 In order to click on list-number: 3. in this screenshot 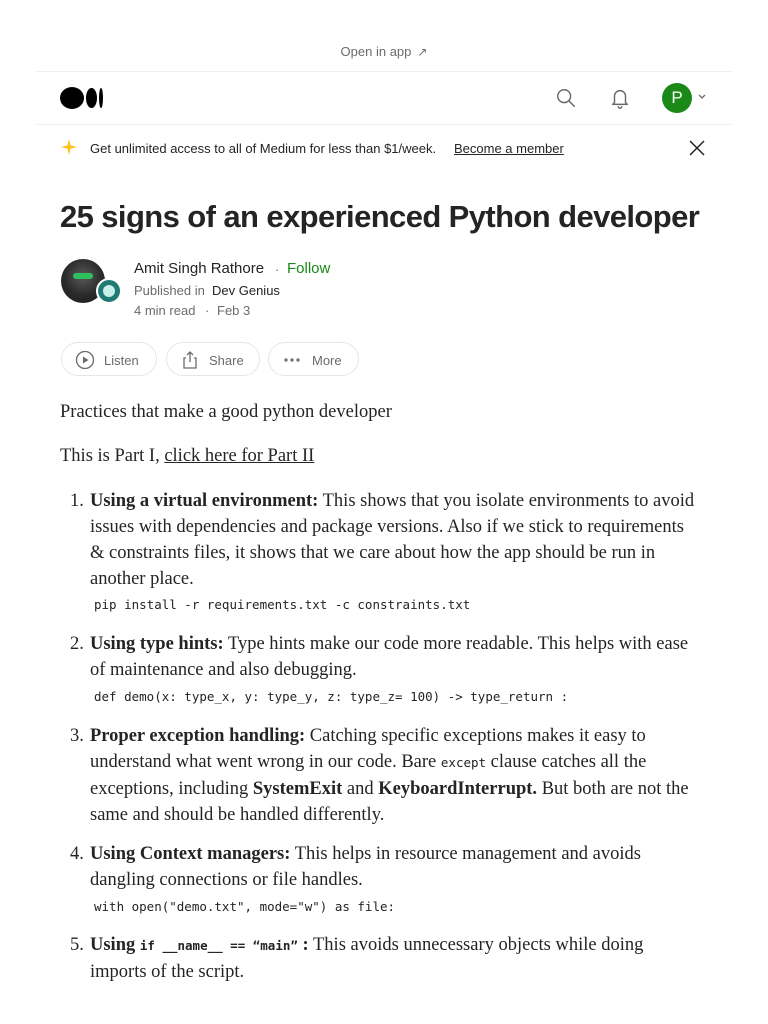, I will do `click(77, 736)`.